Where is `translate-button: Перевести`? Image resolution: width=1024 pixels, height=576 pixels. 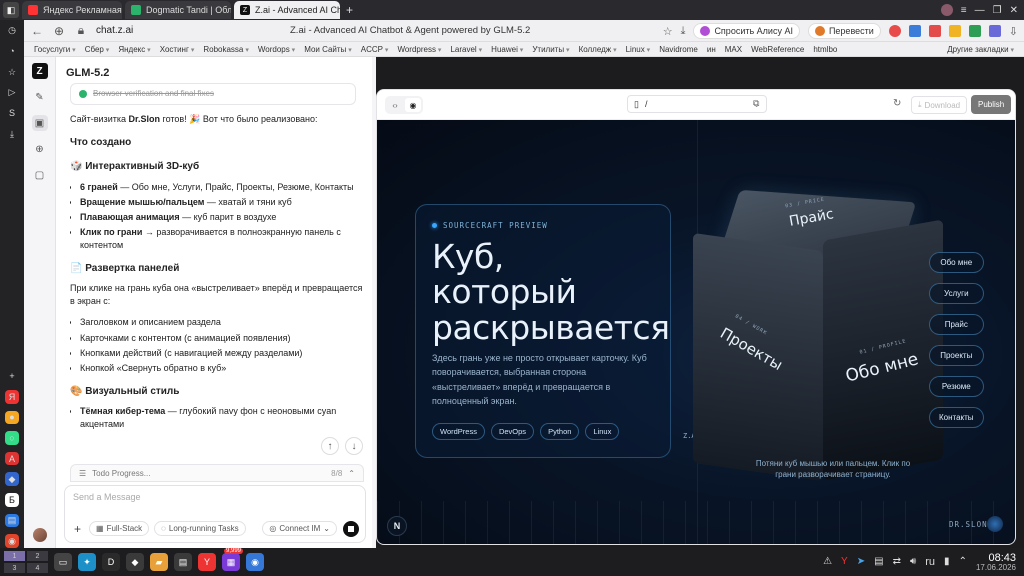
translate-button: Перевести is located at coordinates (844, 31).